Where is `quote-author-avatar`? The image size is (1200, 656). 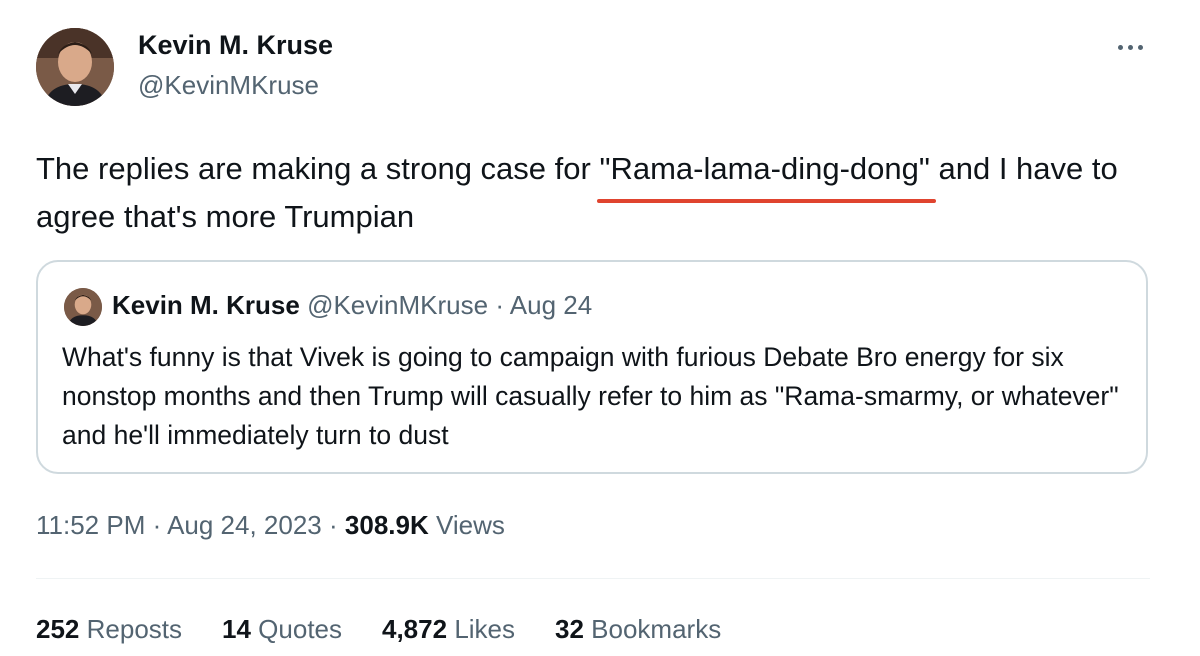 quote-author-avatar is located at coordinates (83, 307).